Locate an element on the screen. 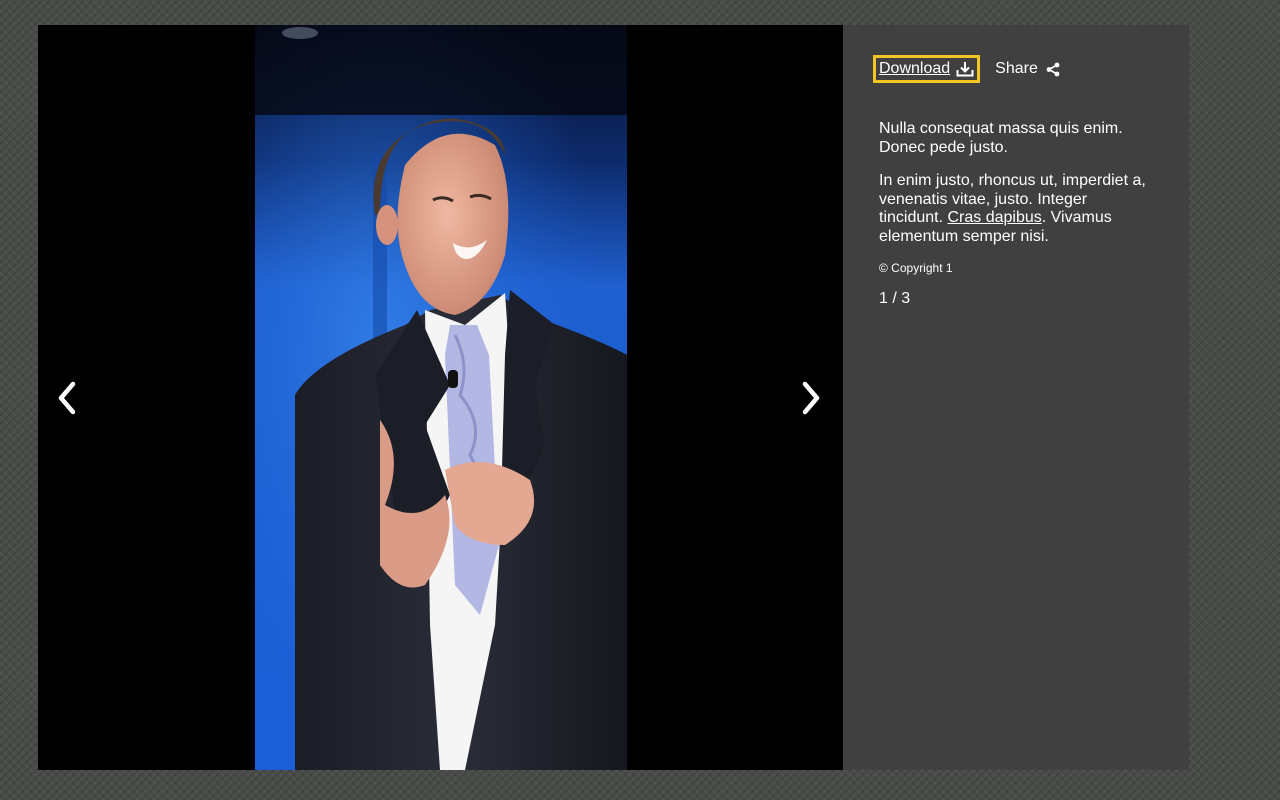 Image resolution: width=1280 pixels, height=800 pixels. share-icon is located at coordinates (1053, 69).